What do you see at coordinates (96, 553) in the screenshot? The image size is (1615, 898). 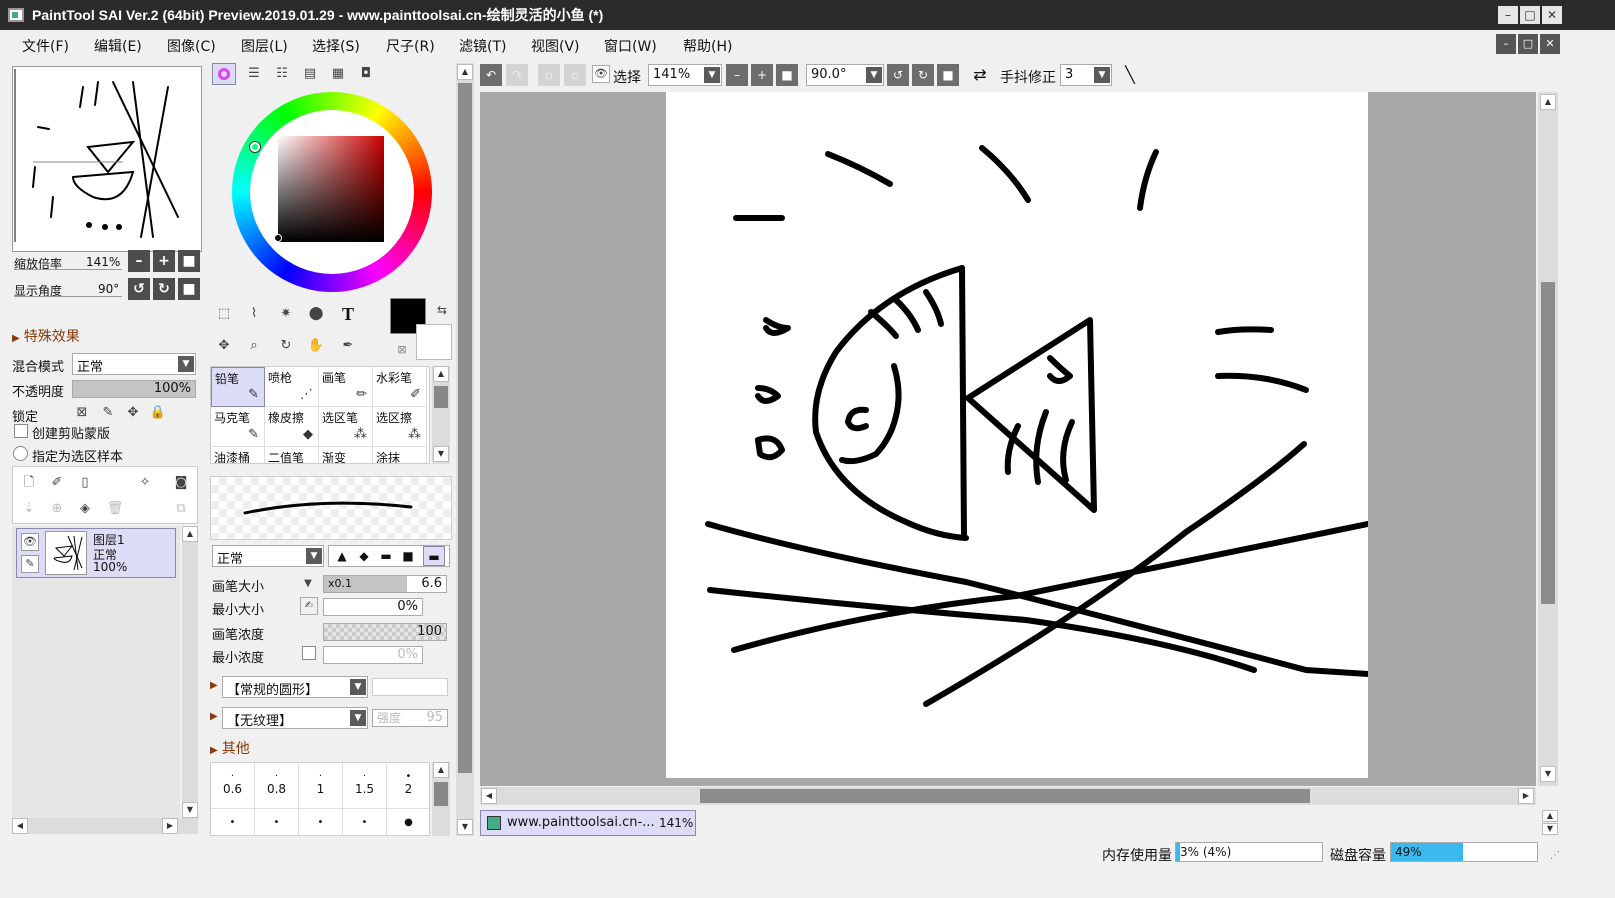 I see `layer-row: 👁 ✎ 图层1 正常 100%` at bounding box center [96, 553].